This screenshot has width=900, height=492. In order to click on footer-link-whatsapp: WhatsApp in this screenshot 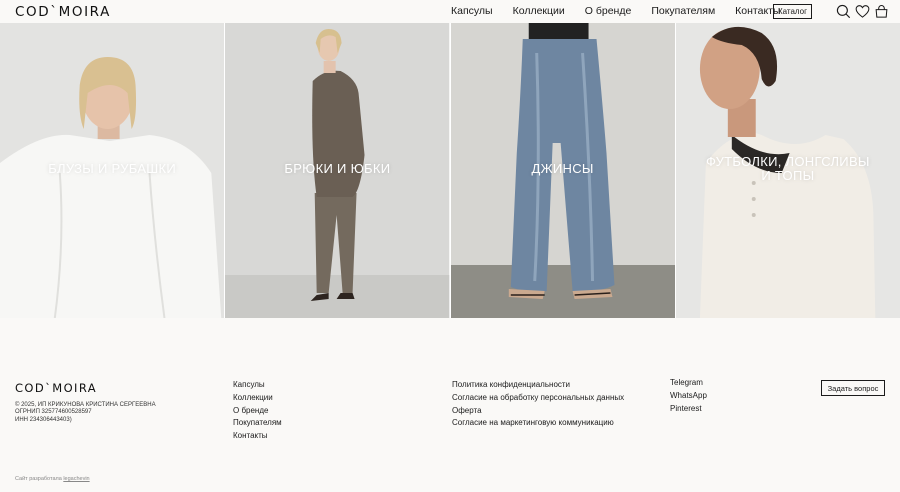, I will do `click(688, 396)`.